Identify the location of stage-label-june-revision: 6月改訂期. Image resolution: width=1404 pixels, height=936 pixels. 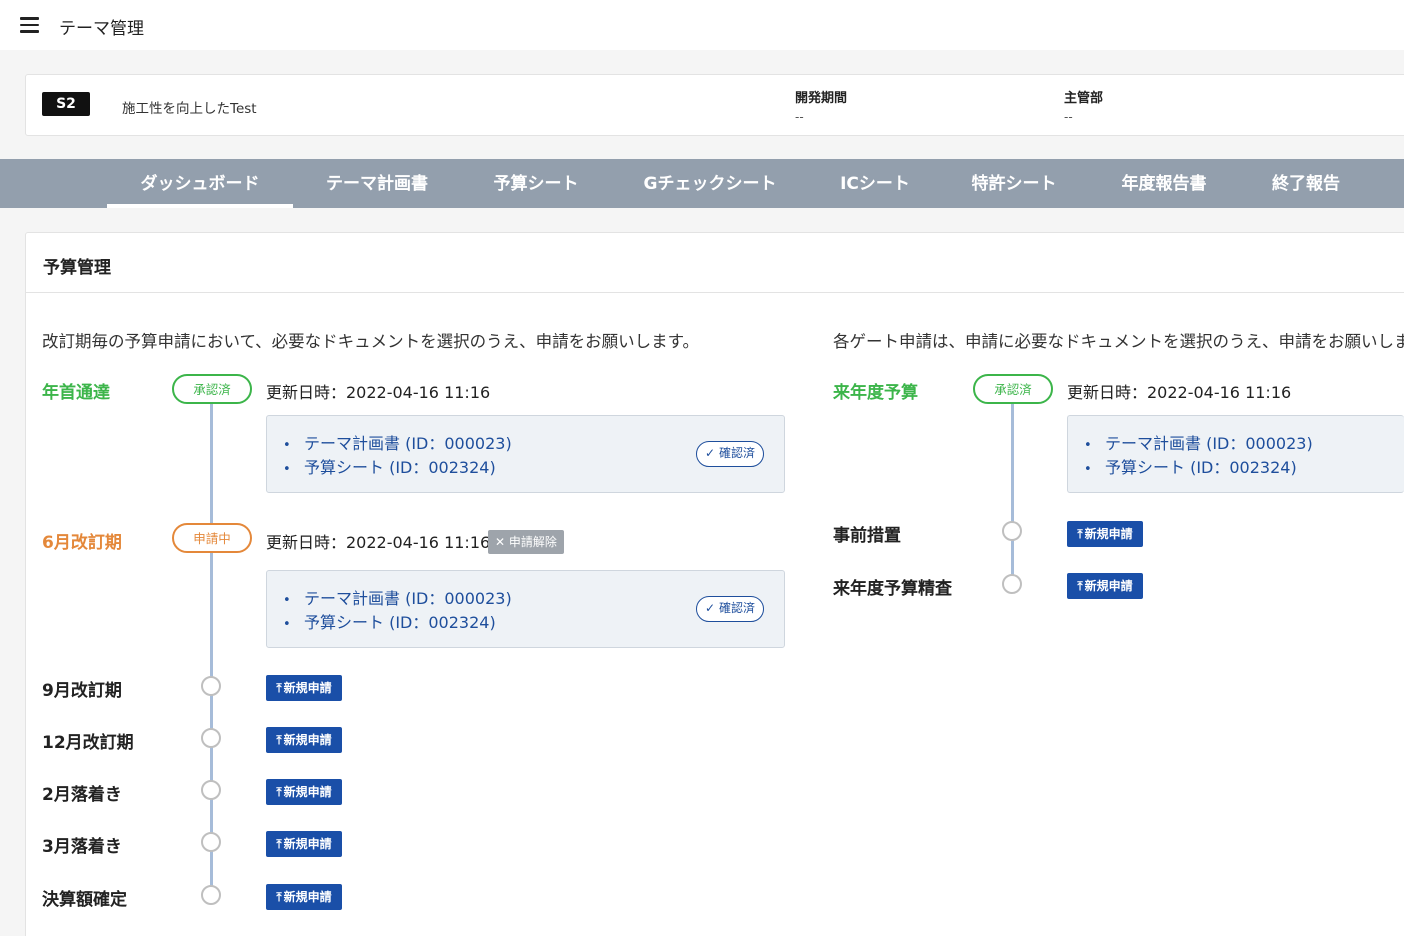
(82, 543).